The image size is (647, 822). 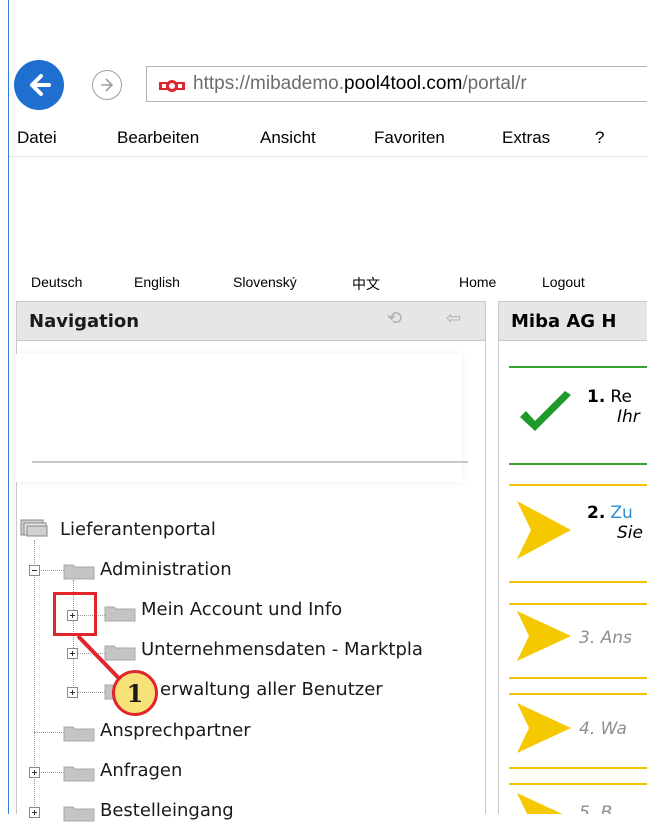 I want to click on step-3: 3. Ans, so click(x=605, y=638).